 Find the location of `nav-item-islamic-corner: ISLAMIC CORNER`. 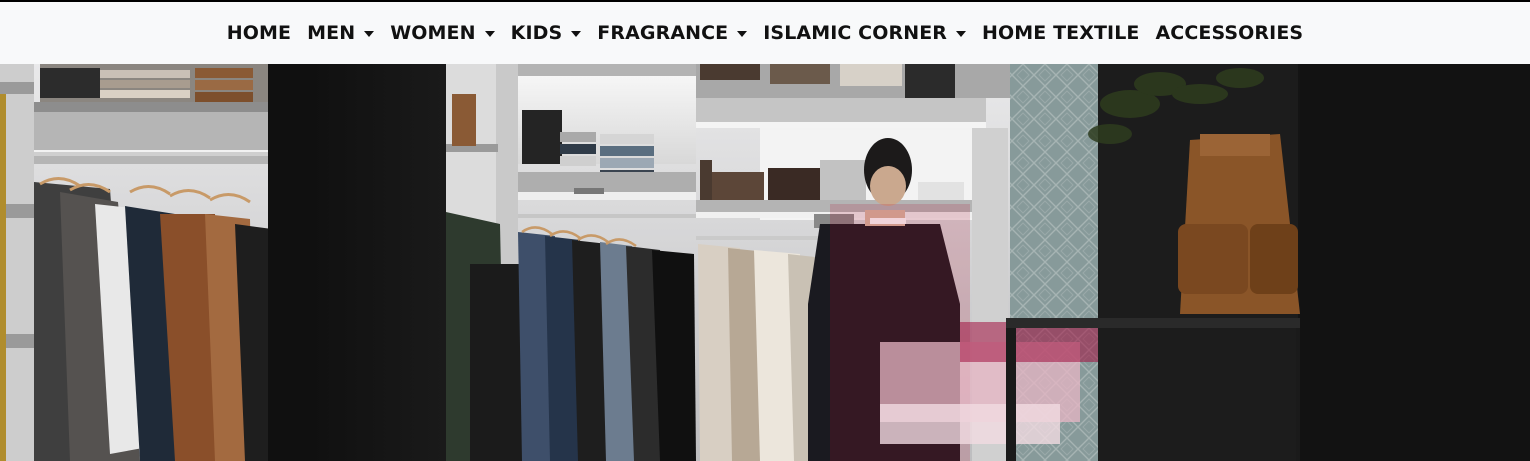

nav-item-islamic-corner: ISLAMIC CORNER is located at coordinates (864, 33).